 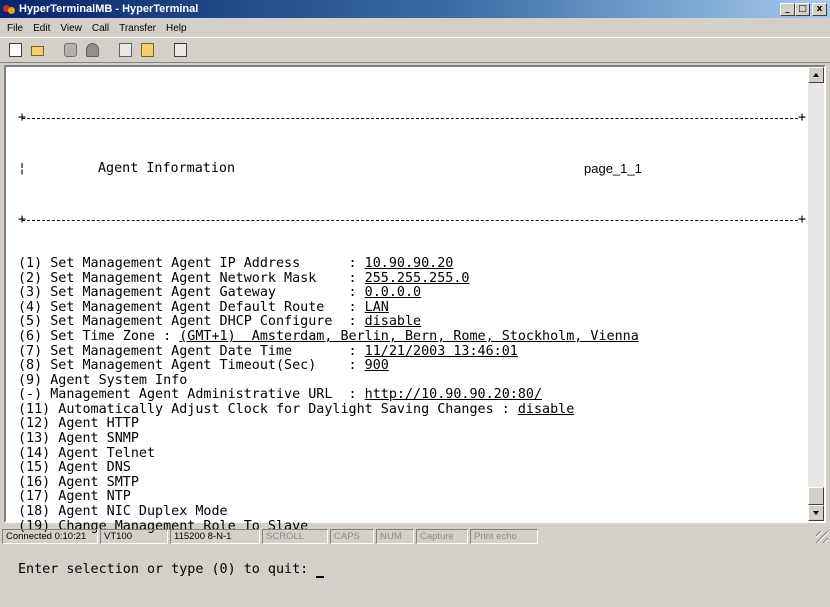 I want to click on receive-button, so click(x=147, y=50).